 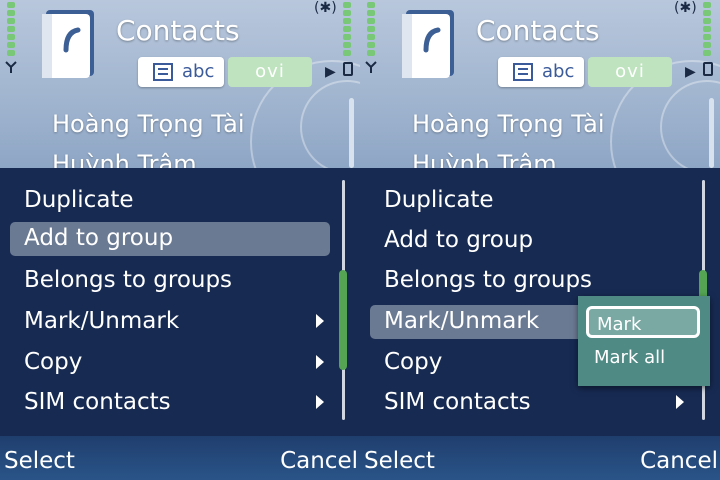 What do you see at coordinates (643, 358) in the screenshot?
I see `submenu-item-mark-all: Mark all` at bounding box center [643, 358].